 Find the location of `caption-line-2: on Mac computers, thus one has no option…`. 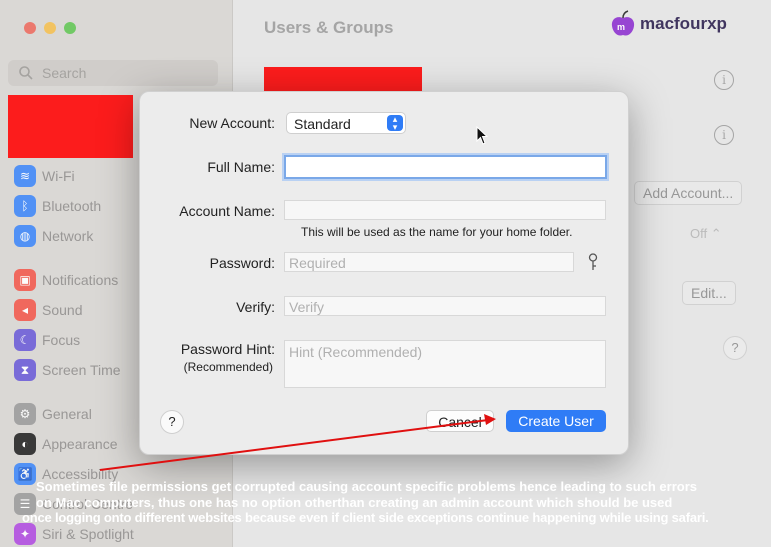

caption-line-2: on Mac computers, thus one has no option… is located at coordinates (354, 502).